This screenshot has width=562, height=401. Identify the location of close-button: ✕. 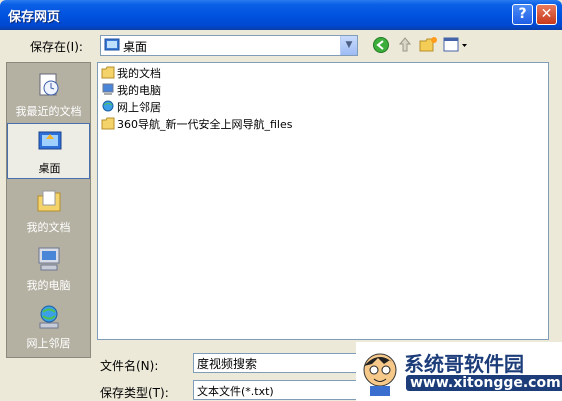
(546, 14).